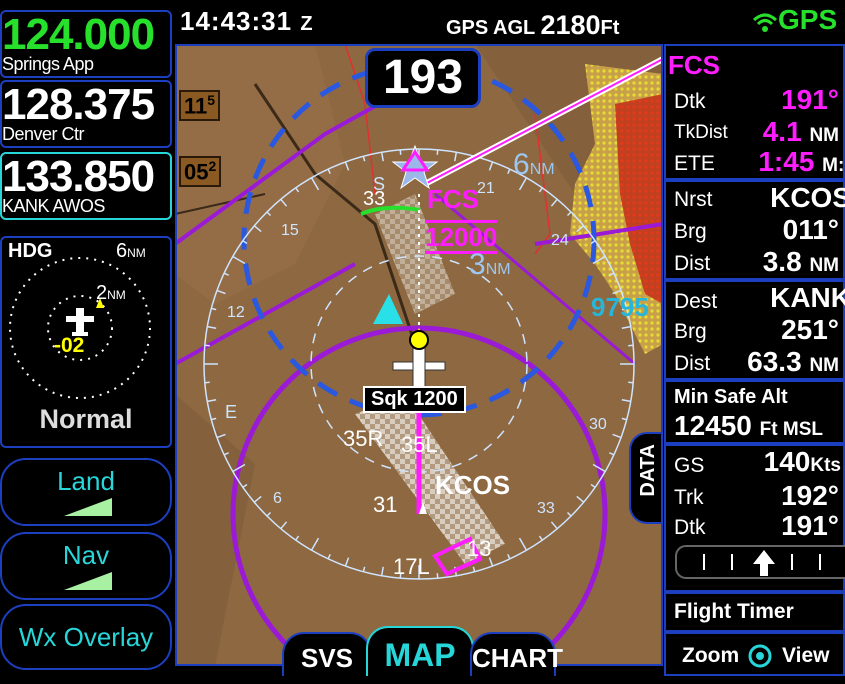  What do you see at coordinates (414, 399) in the screenshot?
I see `squawk-code: Sqk 1200` at bounding box center [414, 399].